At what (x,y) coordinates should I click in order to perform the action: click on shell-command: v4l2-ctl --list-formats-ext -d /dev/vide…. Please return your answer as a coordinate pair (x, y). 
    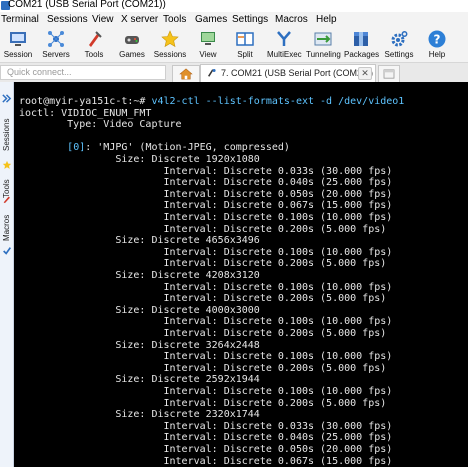
    Looking at the image, I should click on (275, 101).